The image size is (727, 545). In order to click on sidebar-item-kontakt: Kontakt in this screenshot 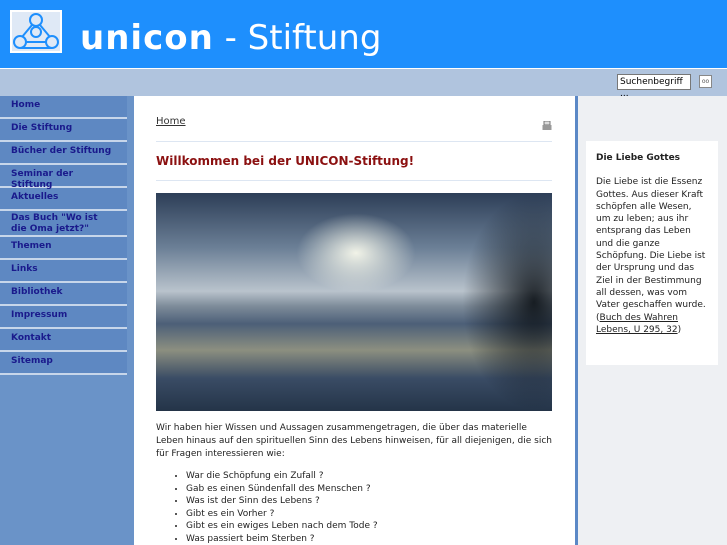, I will do `click(63, 340)`.